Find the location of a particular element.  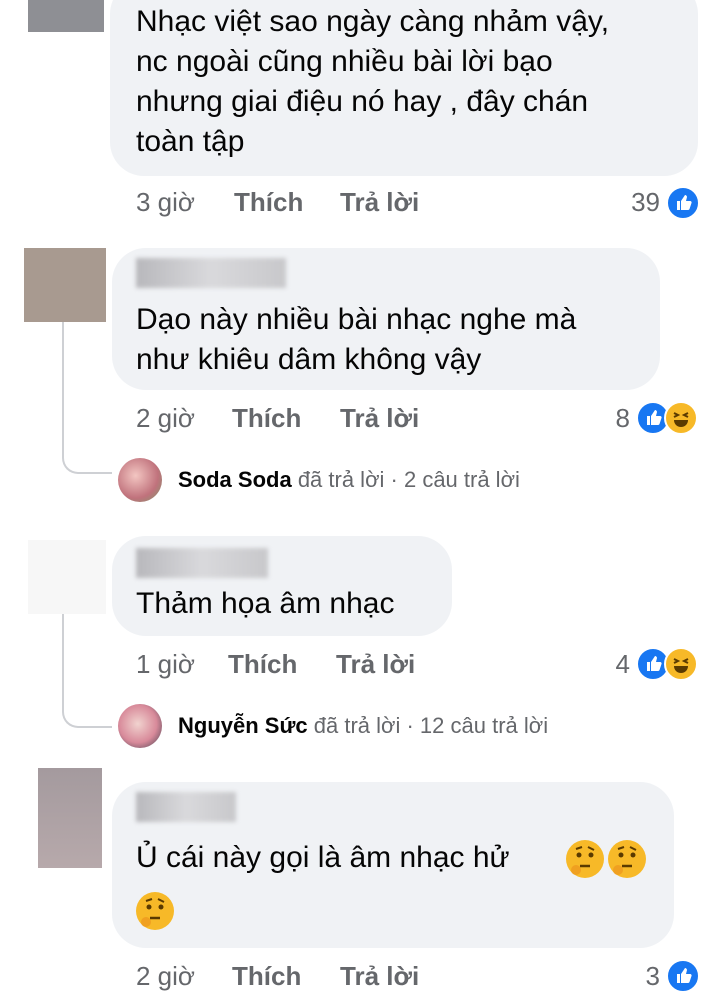

comment-text-line: nhưng giai điệu nó hay , đây chán is located at coordinates (362, 101).